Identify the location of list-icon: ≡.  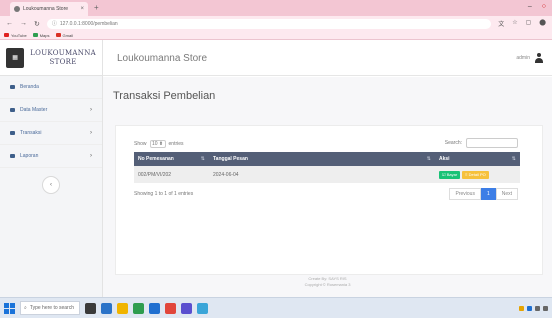
(466, 174).